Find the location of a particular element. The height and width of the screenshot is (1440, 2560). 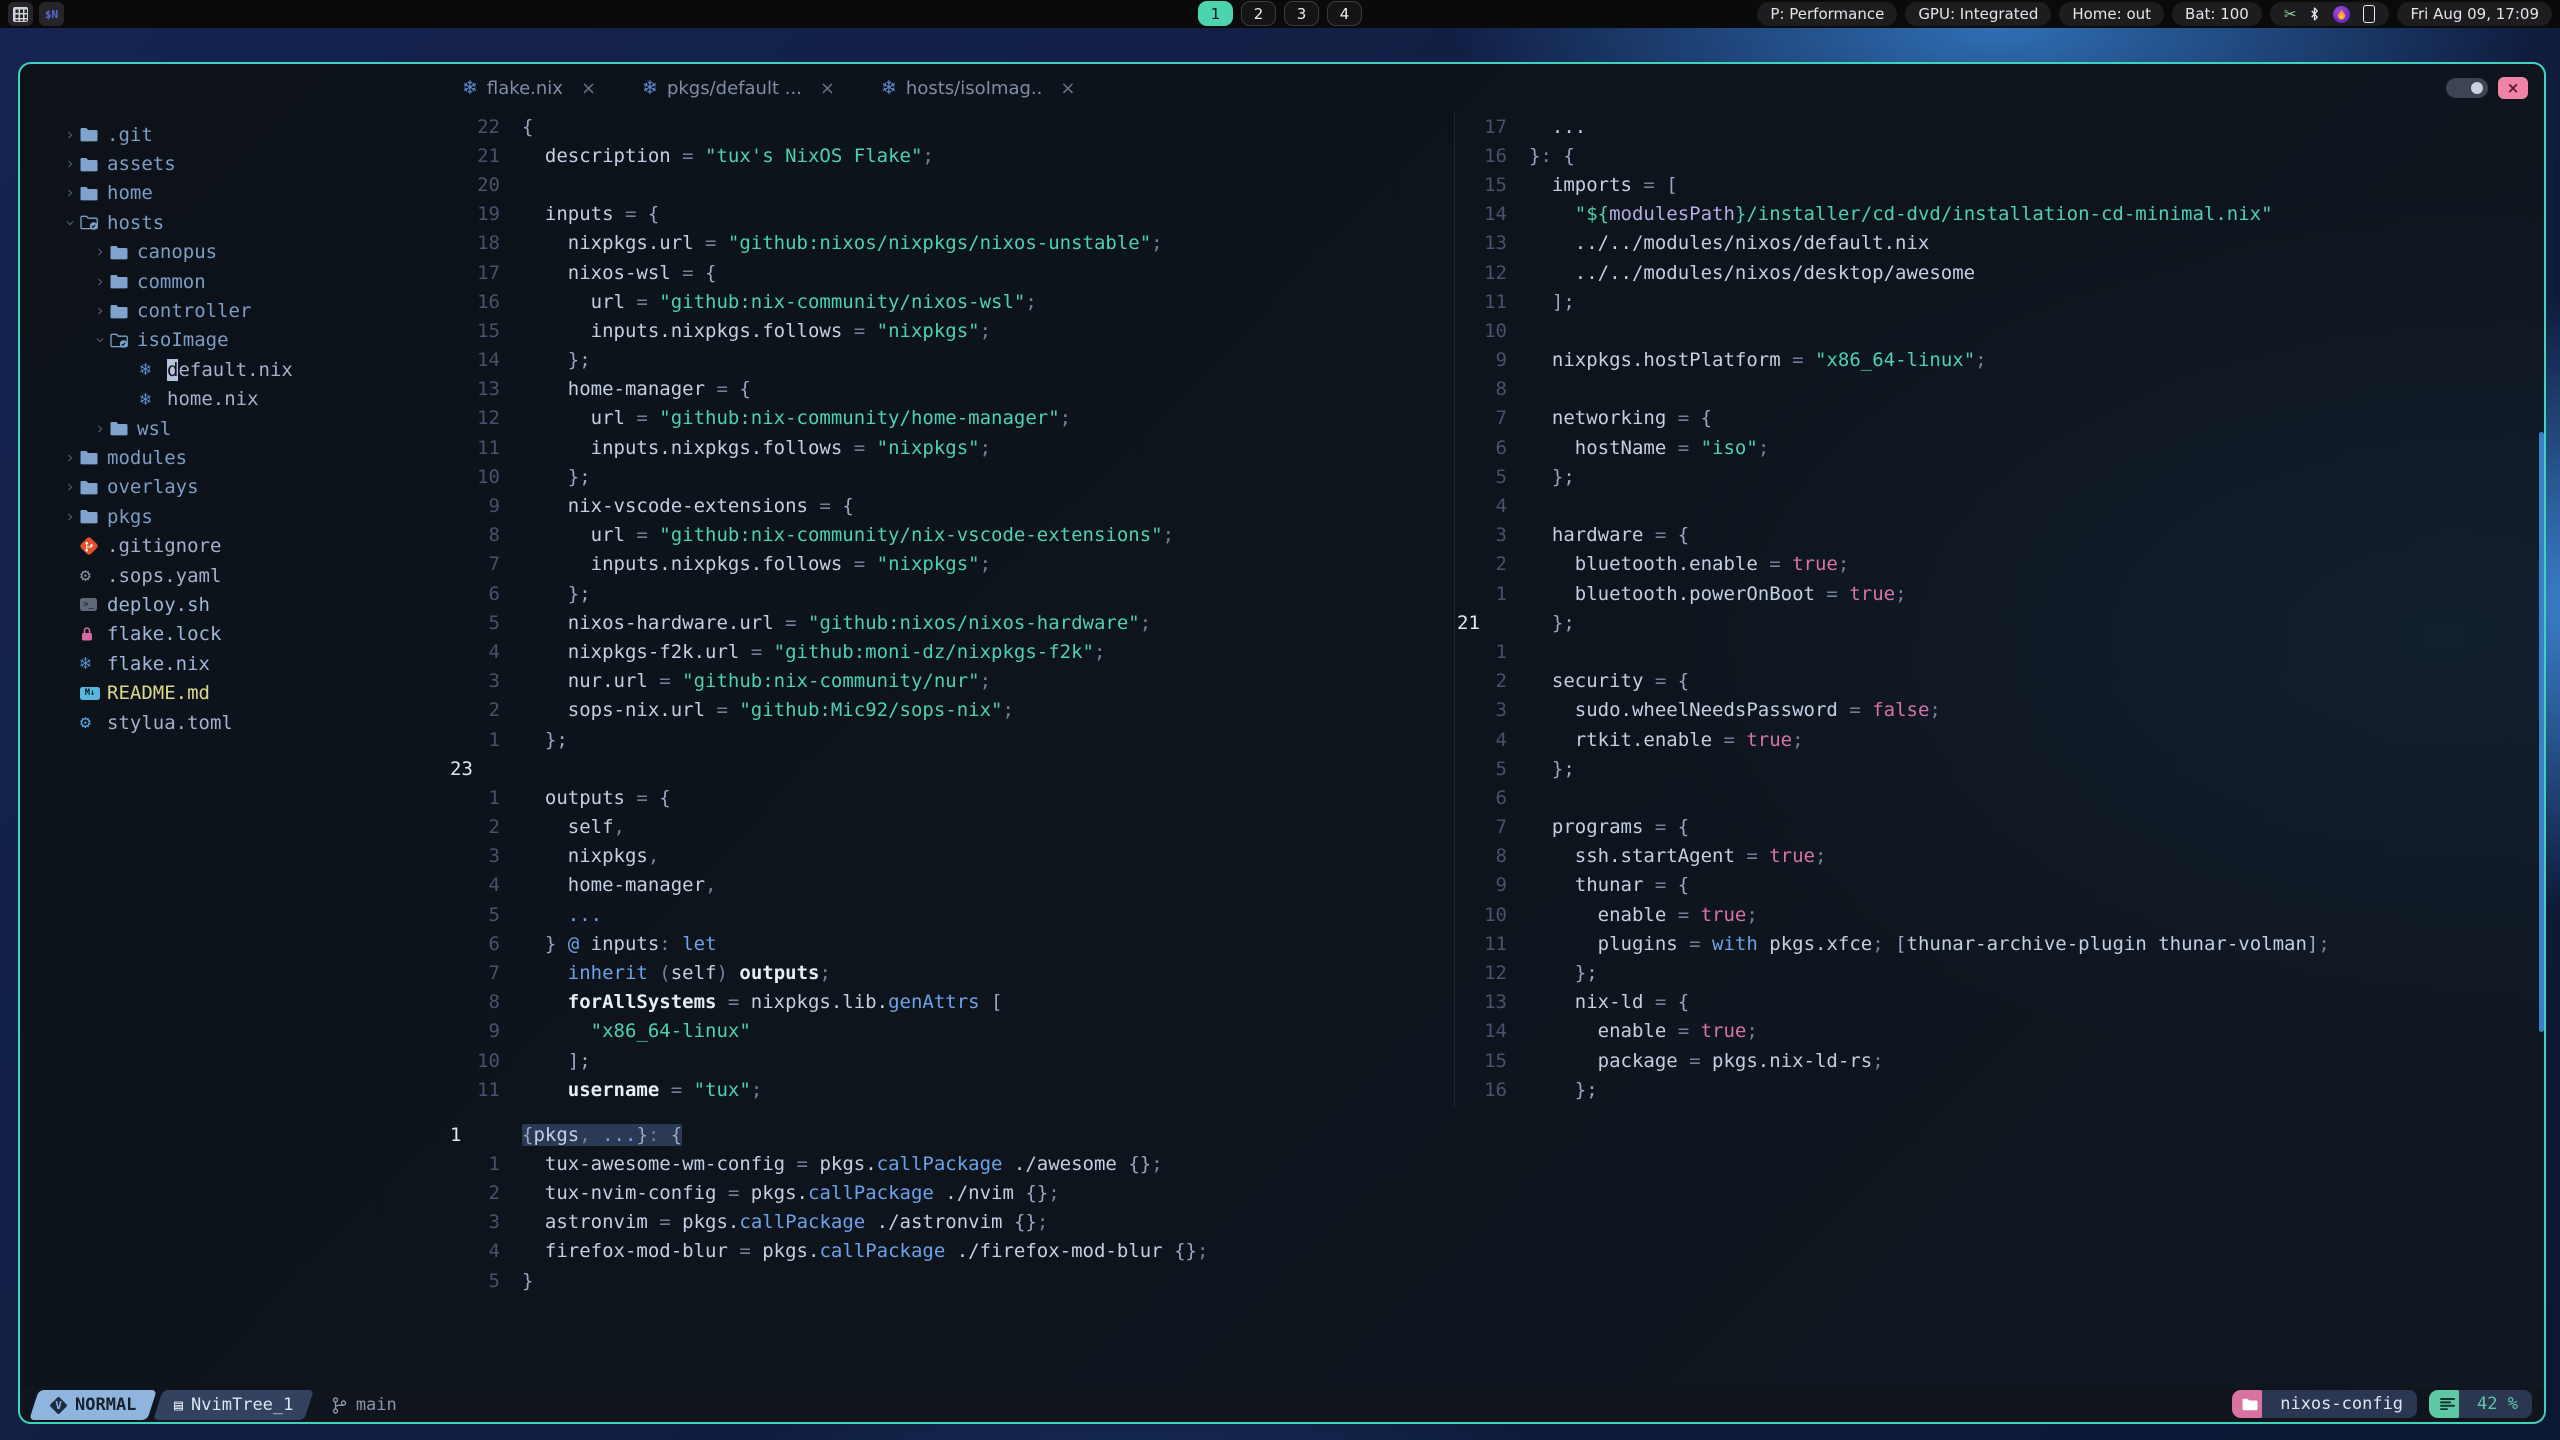

tree-item-flake-lock: flake.lock is located at coordinates (234, 634).